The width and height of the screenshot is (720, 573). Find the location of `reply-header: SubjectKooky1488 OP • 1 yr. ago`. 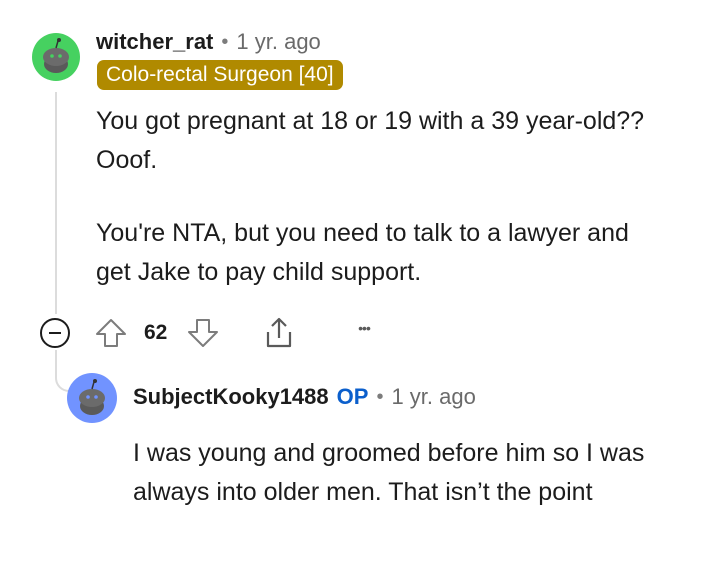

reply-header: SubjectKooky1488 OP • 1 yr. ago is located at coordinates (304, 397).